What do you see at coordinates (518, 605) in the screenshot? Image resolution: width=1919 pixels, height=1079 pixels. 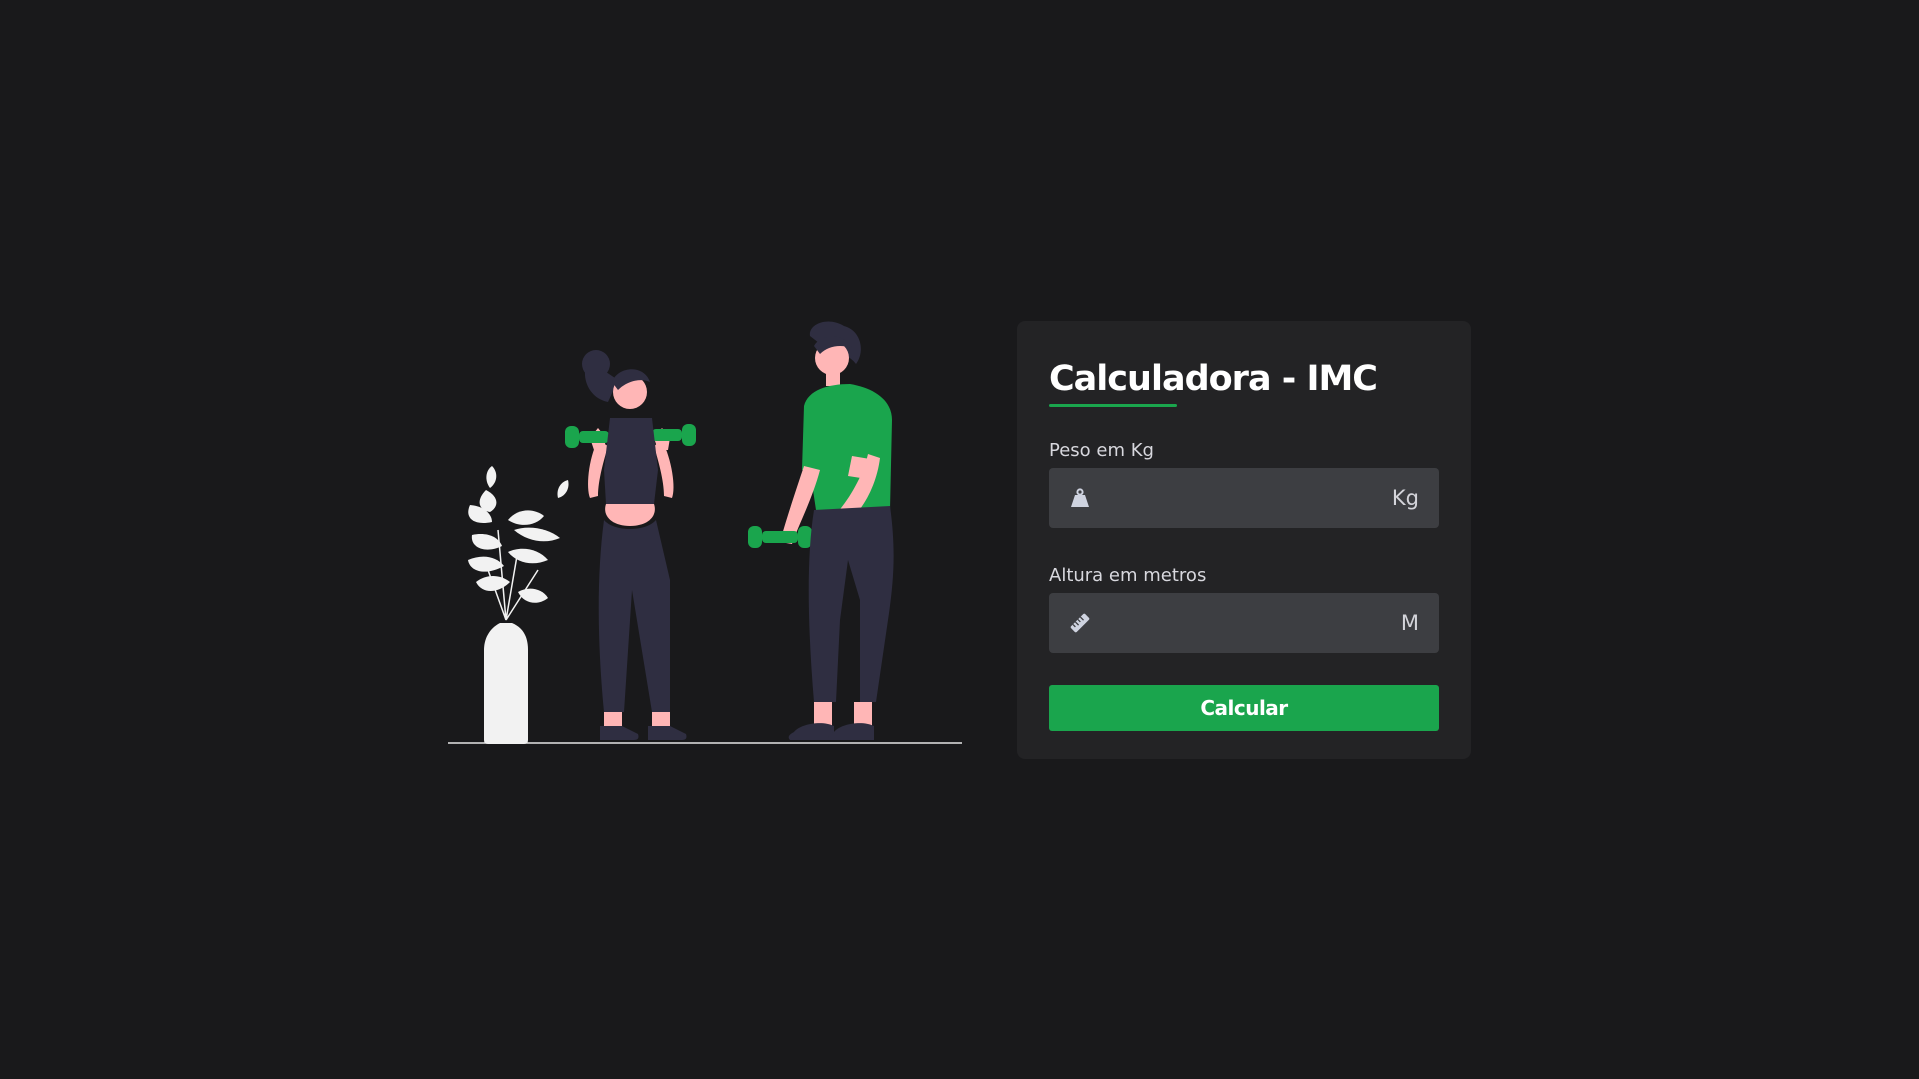 I see `plant-icon` at bounding box center [518, 605].